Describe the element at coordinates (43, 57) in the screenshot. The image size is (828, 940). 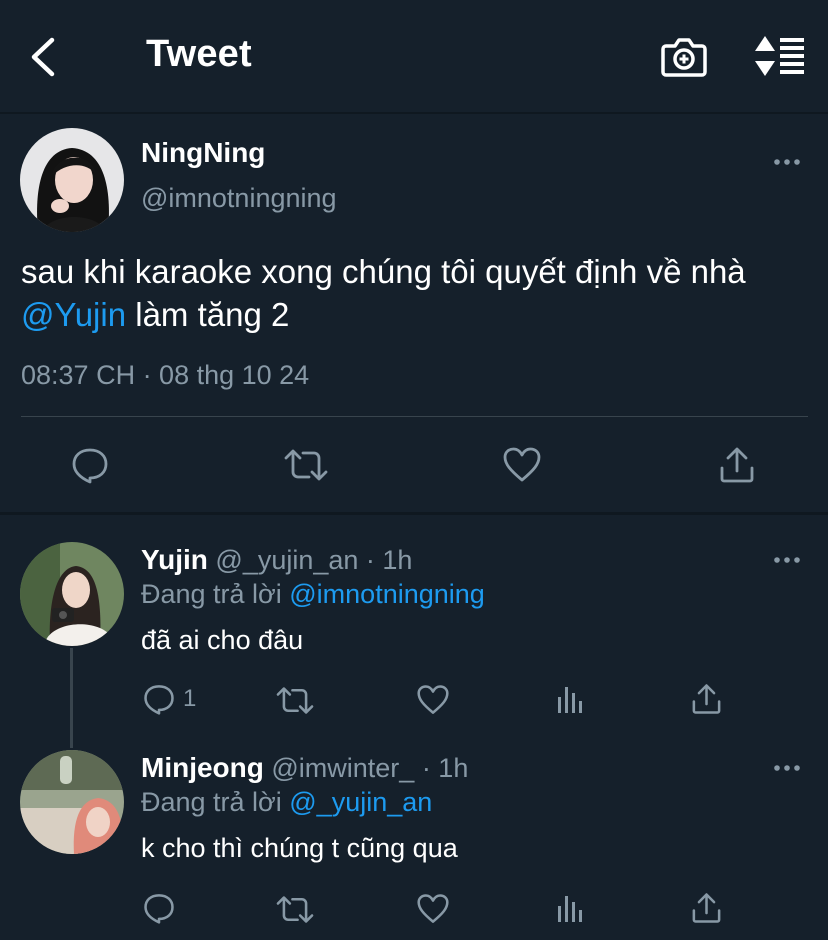
I see `chevron-left-icon` at that location.